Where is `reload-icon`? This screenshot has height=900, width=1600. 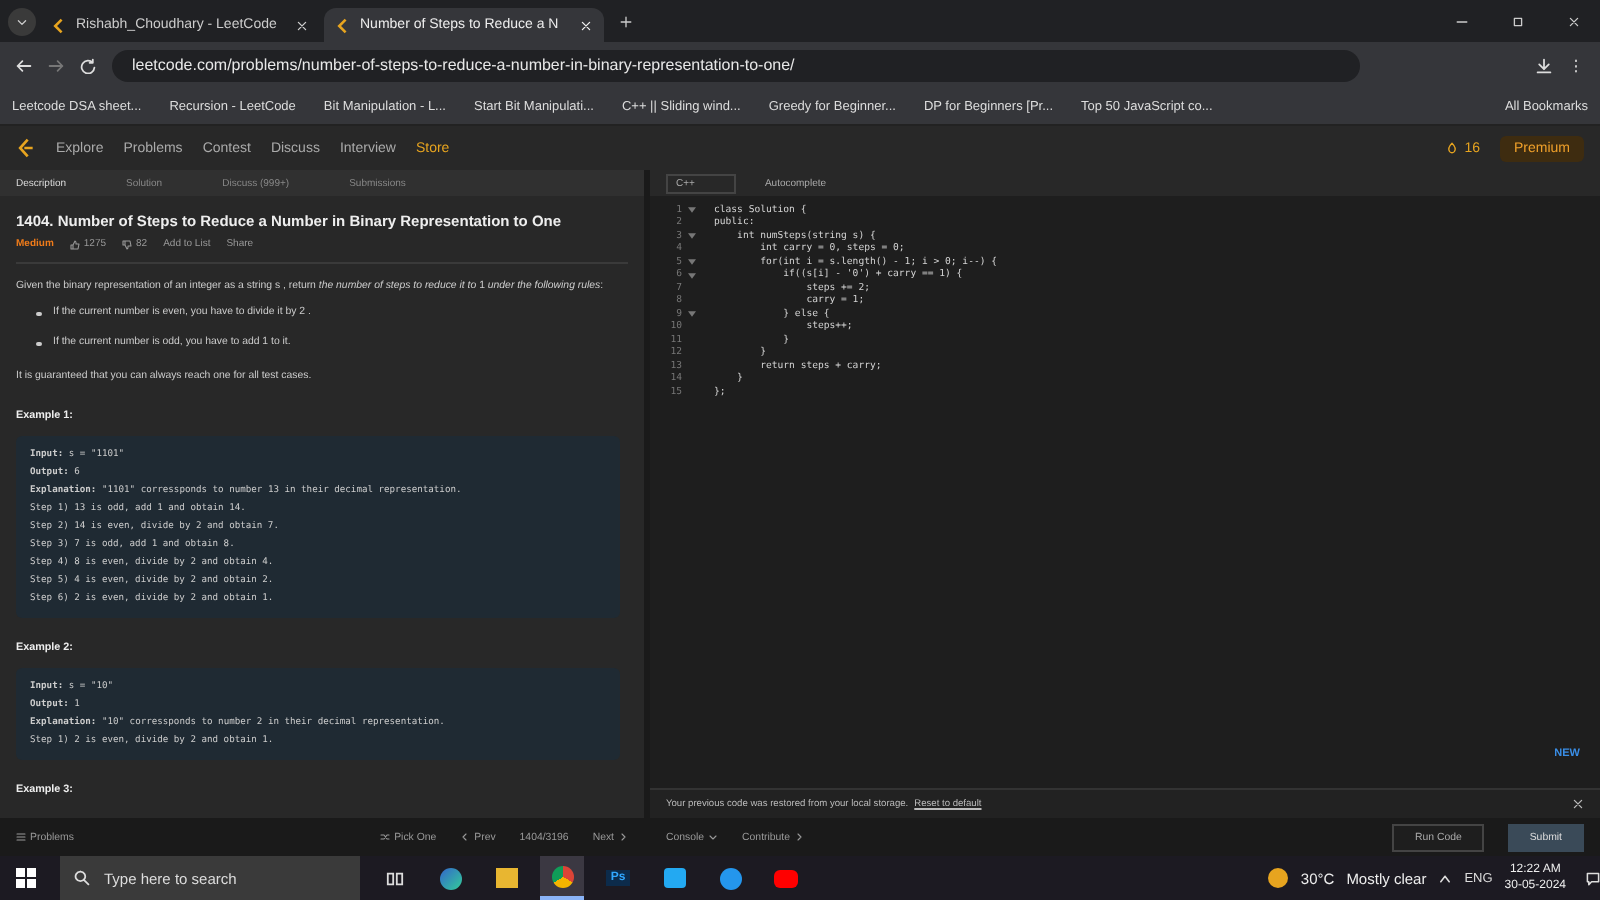
reload-icon is located at coordinates (88, 65).